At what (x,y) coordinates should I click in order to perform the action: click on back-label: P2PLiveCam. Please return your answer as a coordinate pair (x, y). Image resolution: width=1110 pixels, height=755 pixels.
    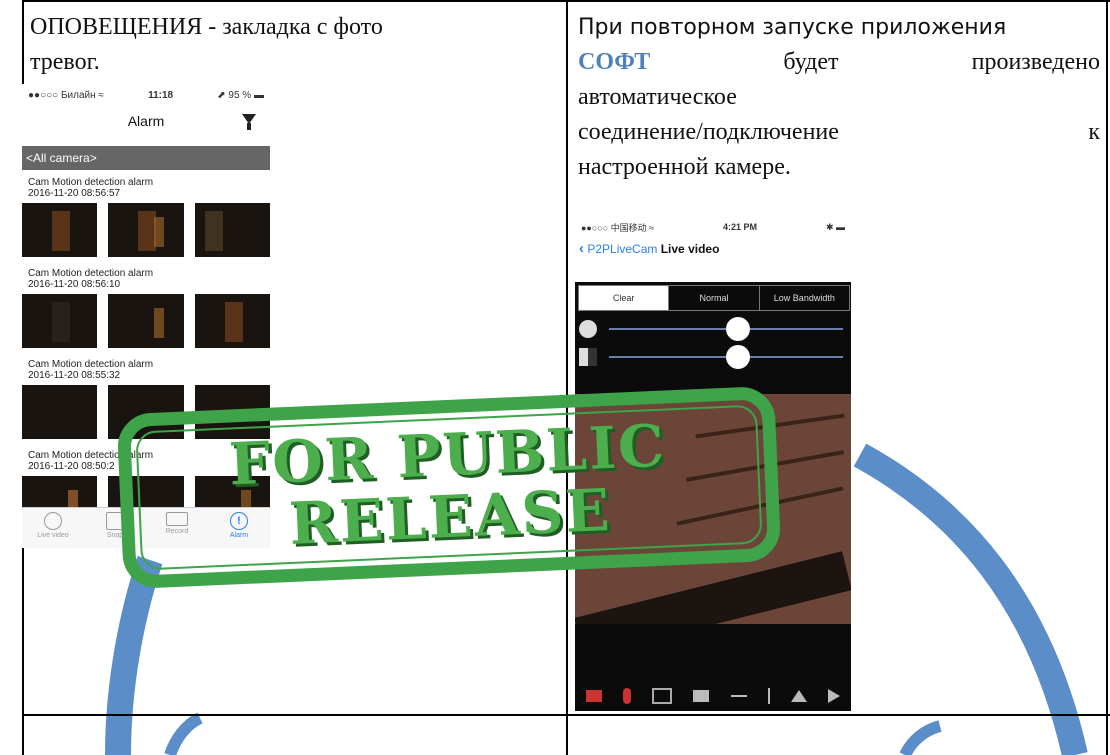
    Looking at the image, I should click on (622, 249).